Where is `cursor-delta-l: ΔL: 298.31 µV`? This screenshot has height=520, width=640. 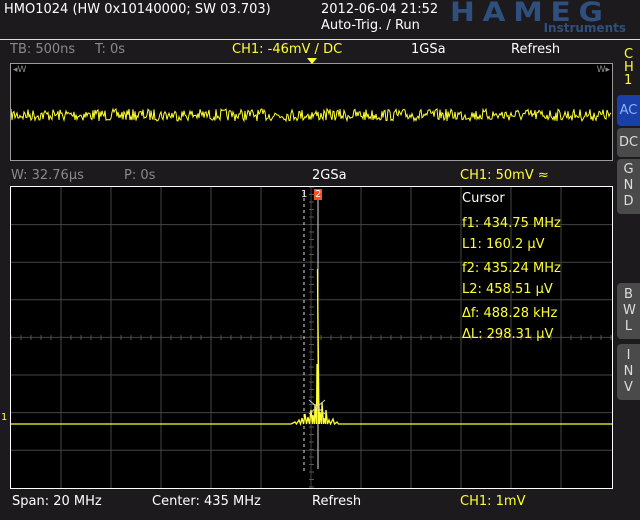
cursor-delta-l: ΔL: 298.31 µV is located at coordinates (508, 334).